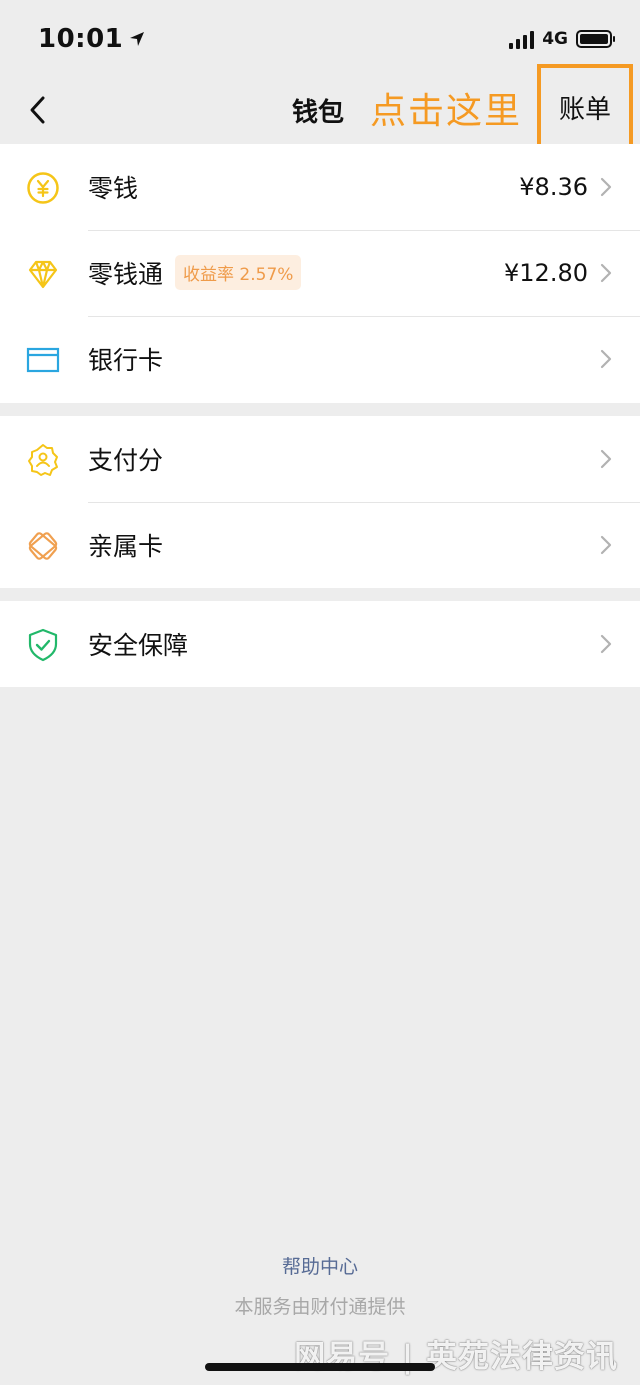 This screenshot has height=1385, width=640. Describe the element at coordinates (43, 546) in the screenshot. I see `family-card-icon` at that location.